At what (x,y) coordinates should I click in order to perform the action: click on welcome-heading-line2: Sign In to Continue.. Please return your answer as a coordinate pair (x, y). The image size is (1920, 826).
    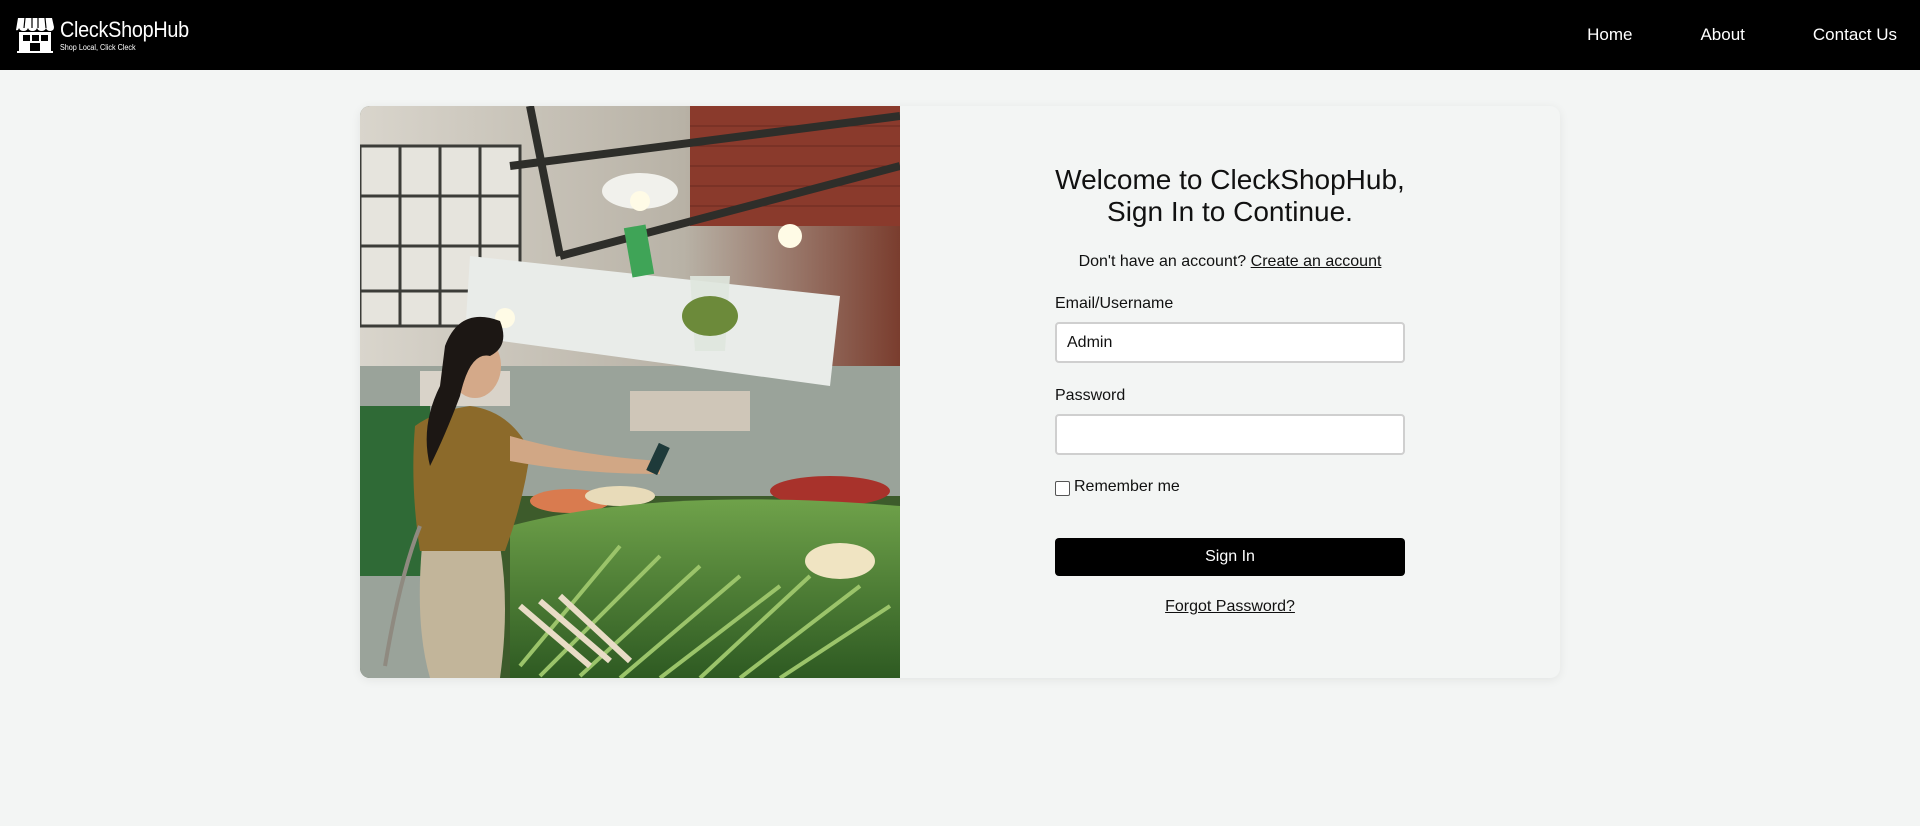
    Looking at the image, I should click on (1230, 211).